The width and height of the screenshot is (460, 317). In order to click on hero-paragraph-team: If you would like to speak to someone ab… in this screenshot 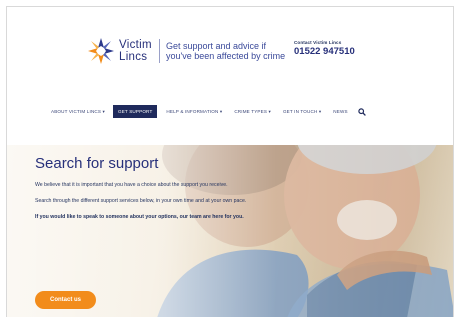, I will do `click(139, 217)`.